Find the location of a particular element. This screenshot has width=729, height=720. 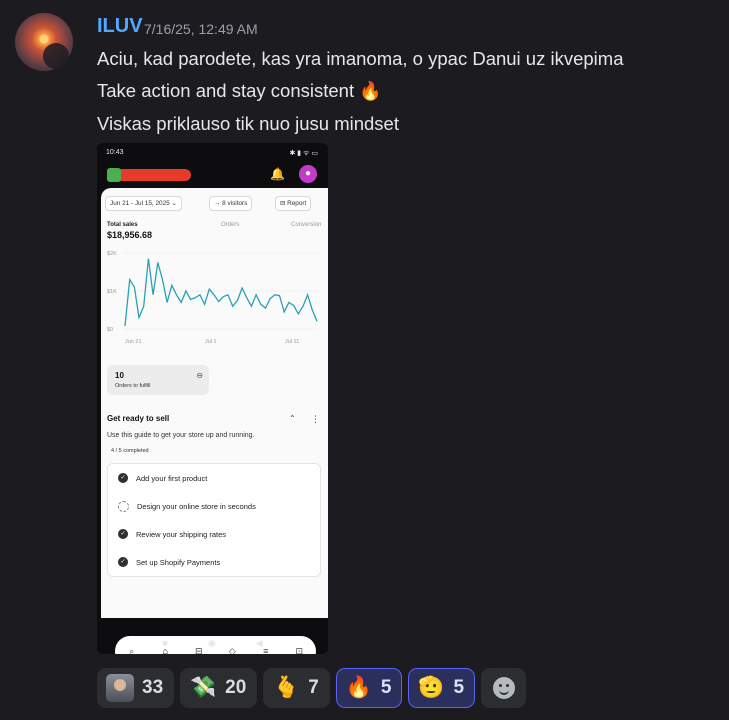

task-item: ✓ Review your shipping rates is located at coordinates (214, 534).